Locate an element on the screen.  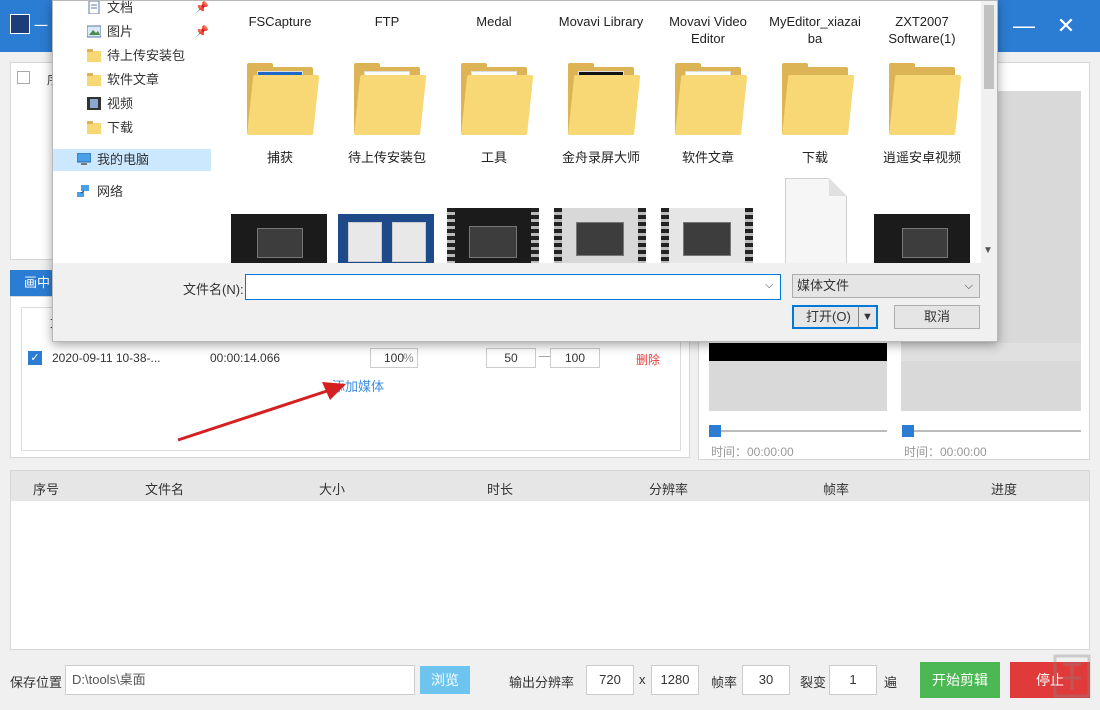
clip-duration: 00:00:14.066 is located at coordinates (245, 358).